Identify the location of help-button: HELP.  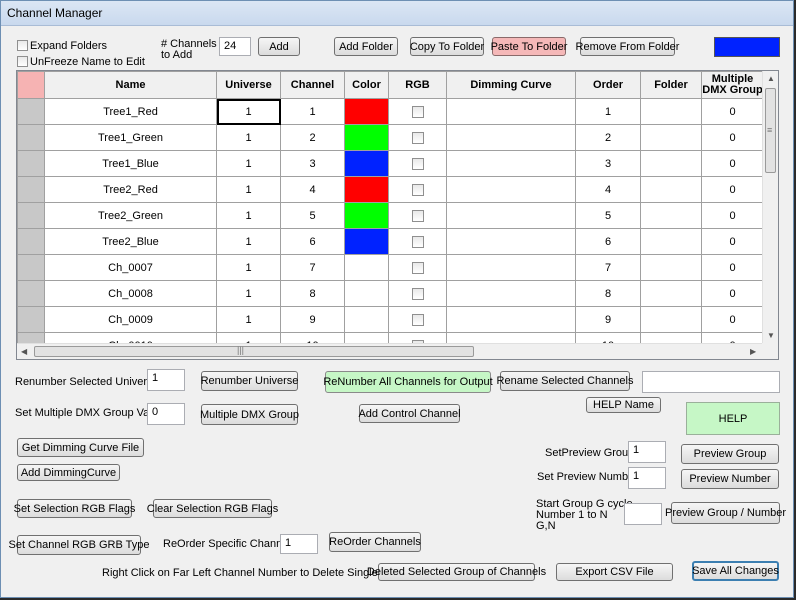
(733, 418).